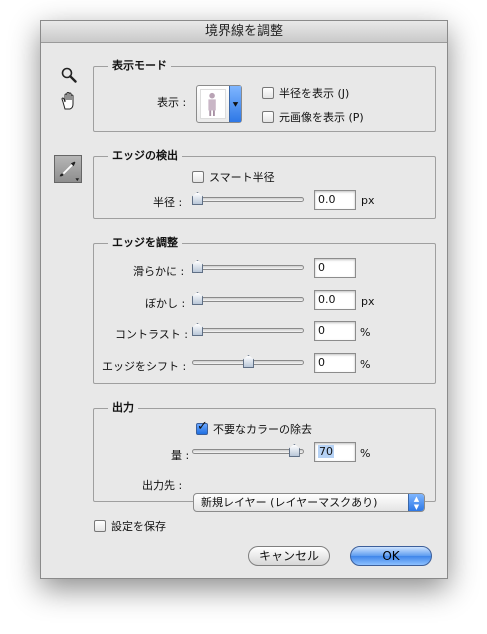 This screenshot has height=634, width=487. What do you see at coordinates (248, 330) in the screenshot?
I see `contrast-slider` at bounding box center [248, 330].